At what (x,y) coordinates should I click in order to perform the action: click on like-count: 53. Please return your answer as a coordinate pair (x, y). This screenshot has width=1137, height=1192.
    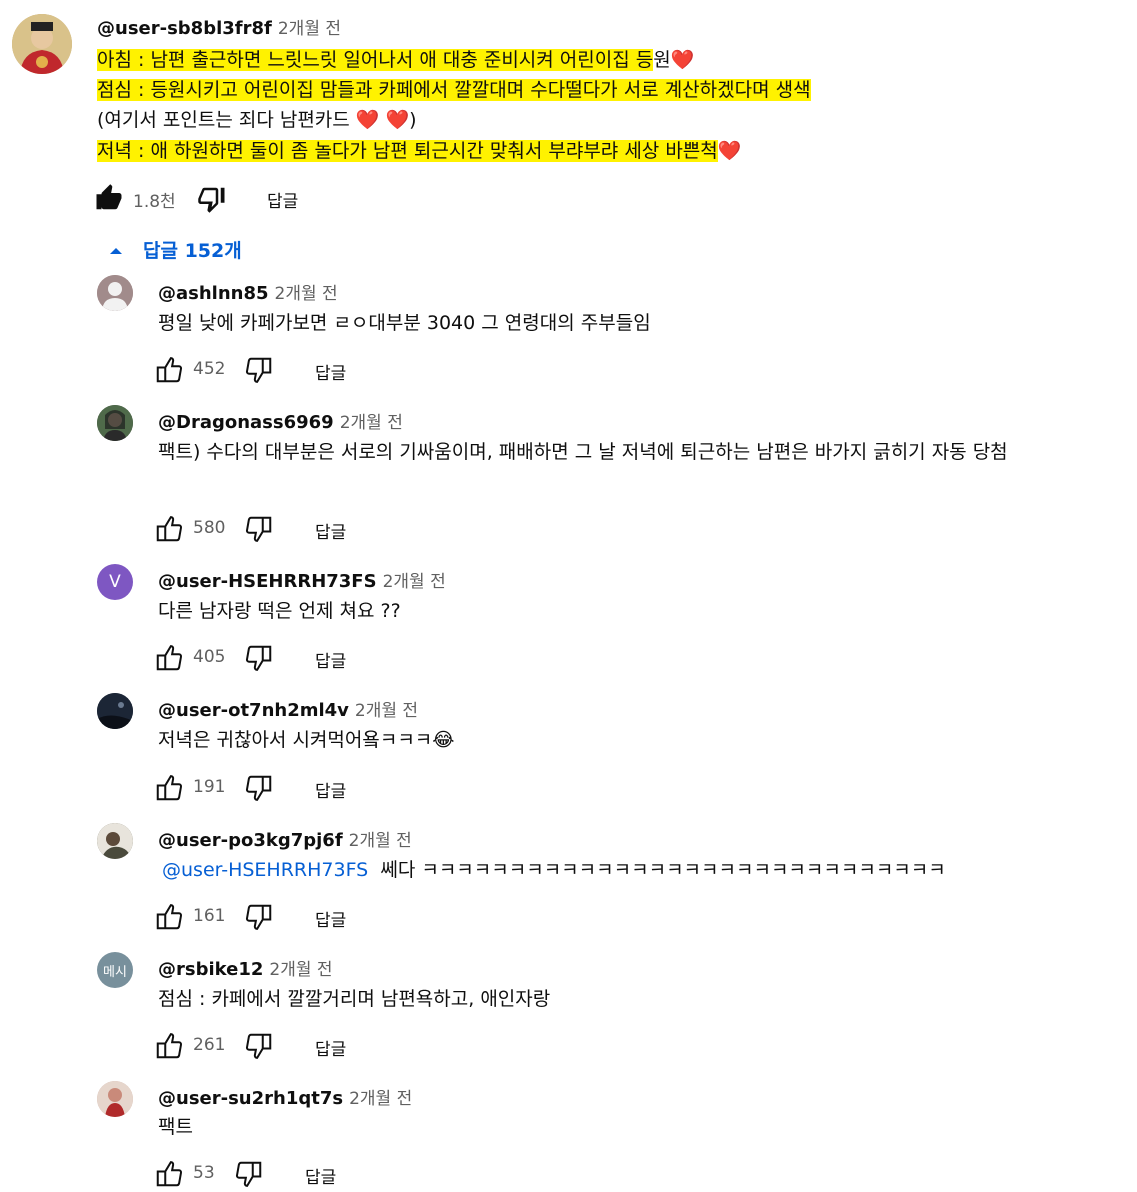
    Looking at the image, I should click on (204, 1173).